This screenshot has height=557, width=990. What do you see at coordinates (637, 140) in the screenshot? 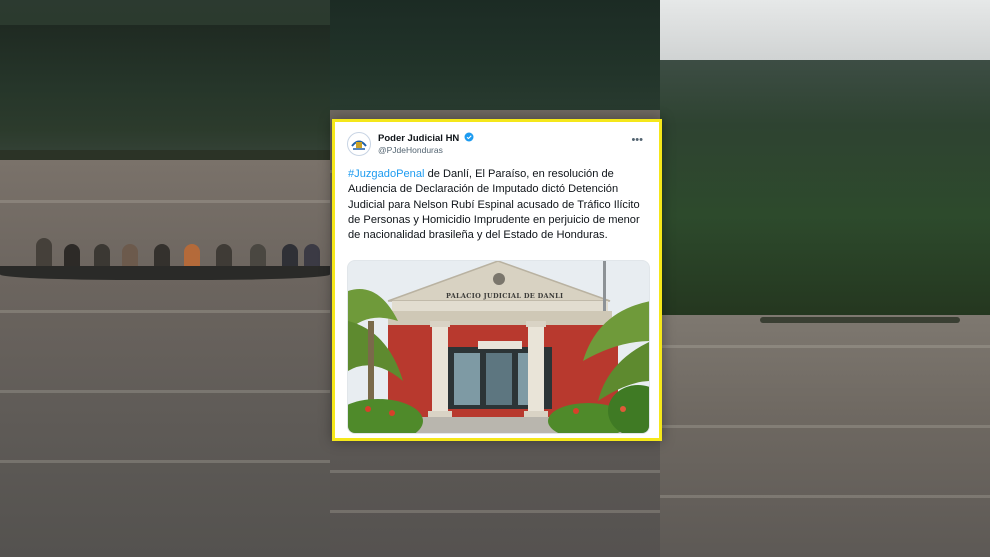
I see `more-horizontal-icon: •••` at bounding box center [637, 140].